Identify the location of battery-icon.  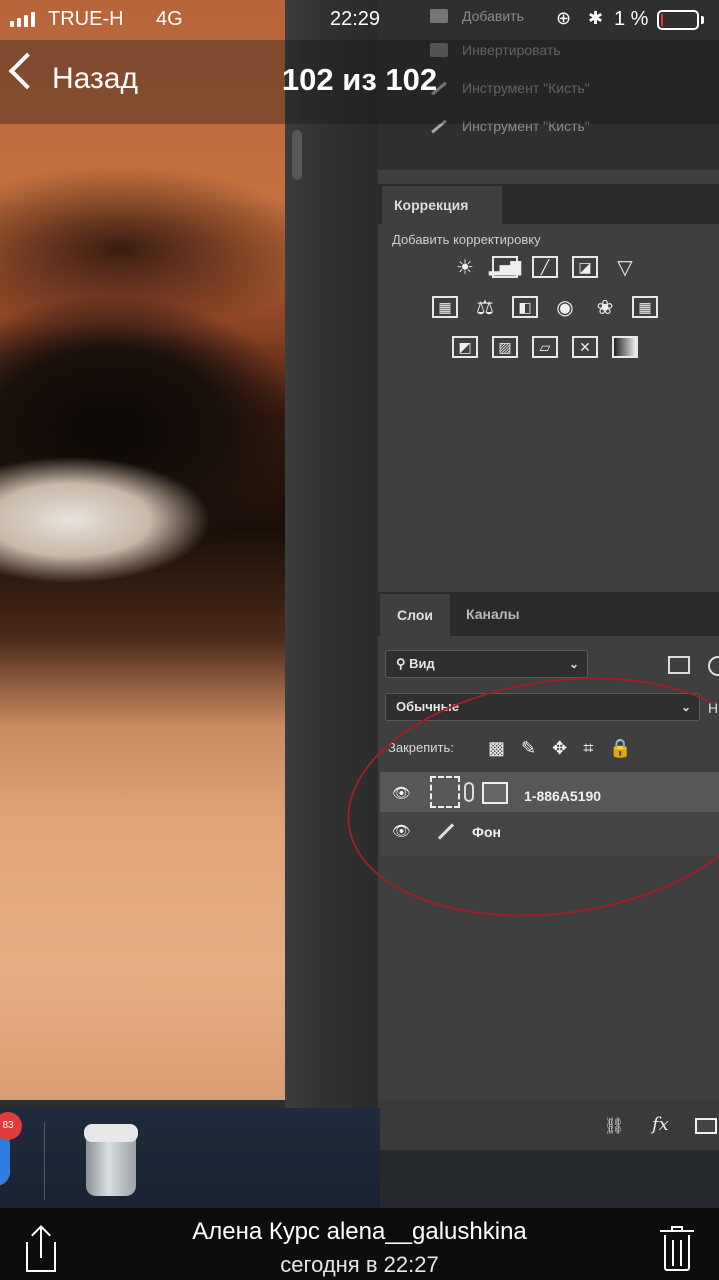
(678, 20).